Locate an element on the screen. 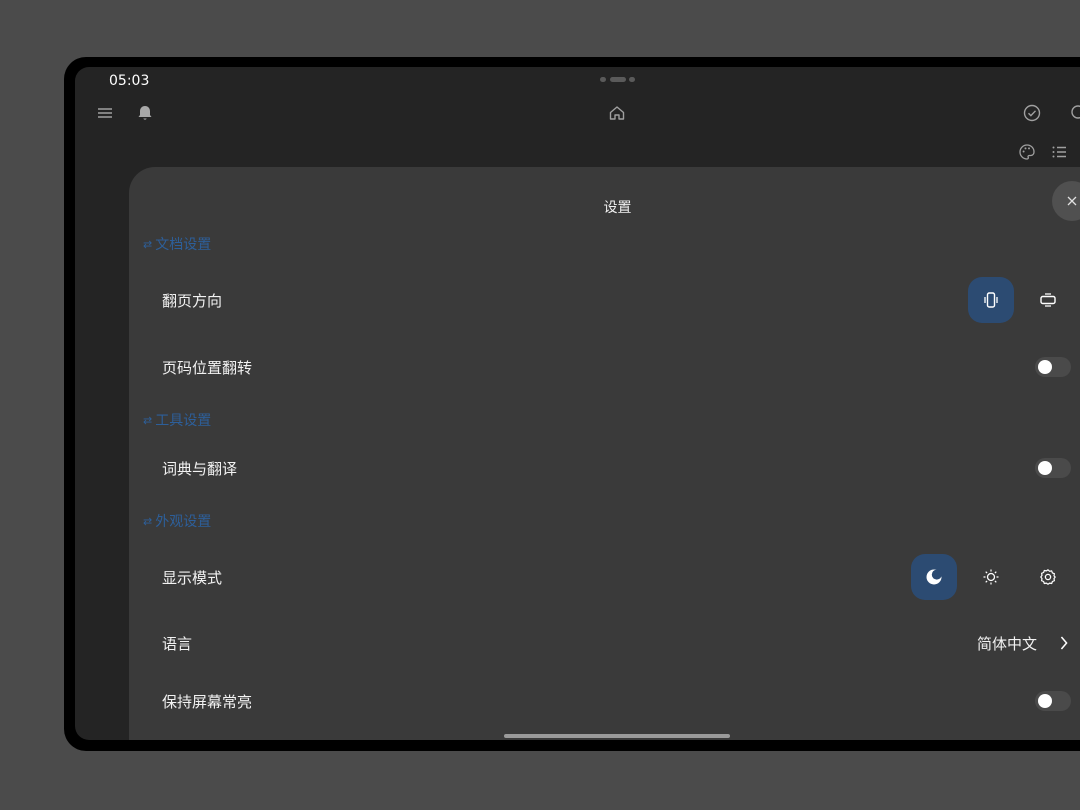 This screenshot has width=1080, height=810. section-appearance-settings: ⇄ 外观设置 is located at coordinates (177, 521).